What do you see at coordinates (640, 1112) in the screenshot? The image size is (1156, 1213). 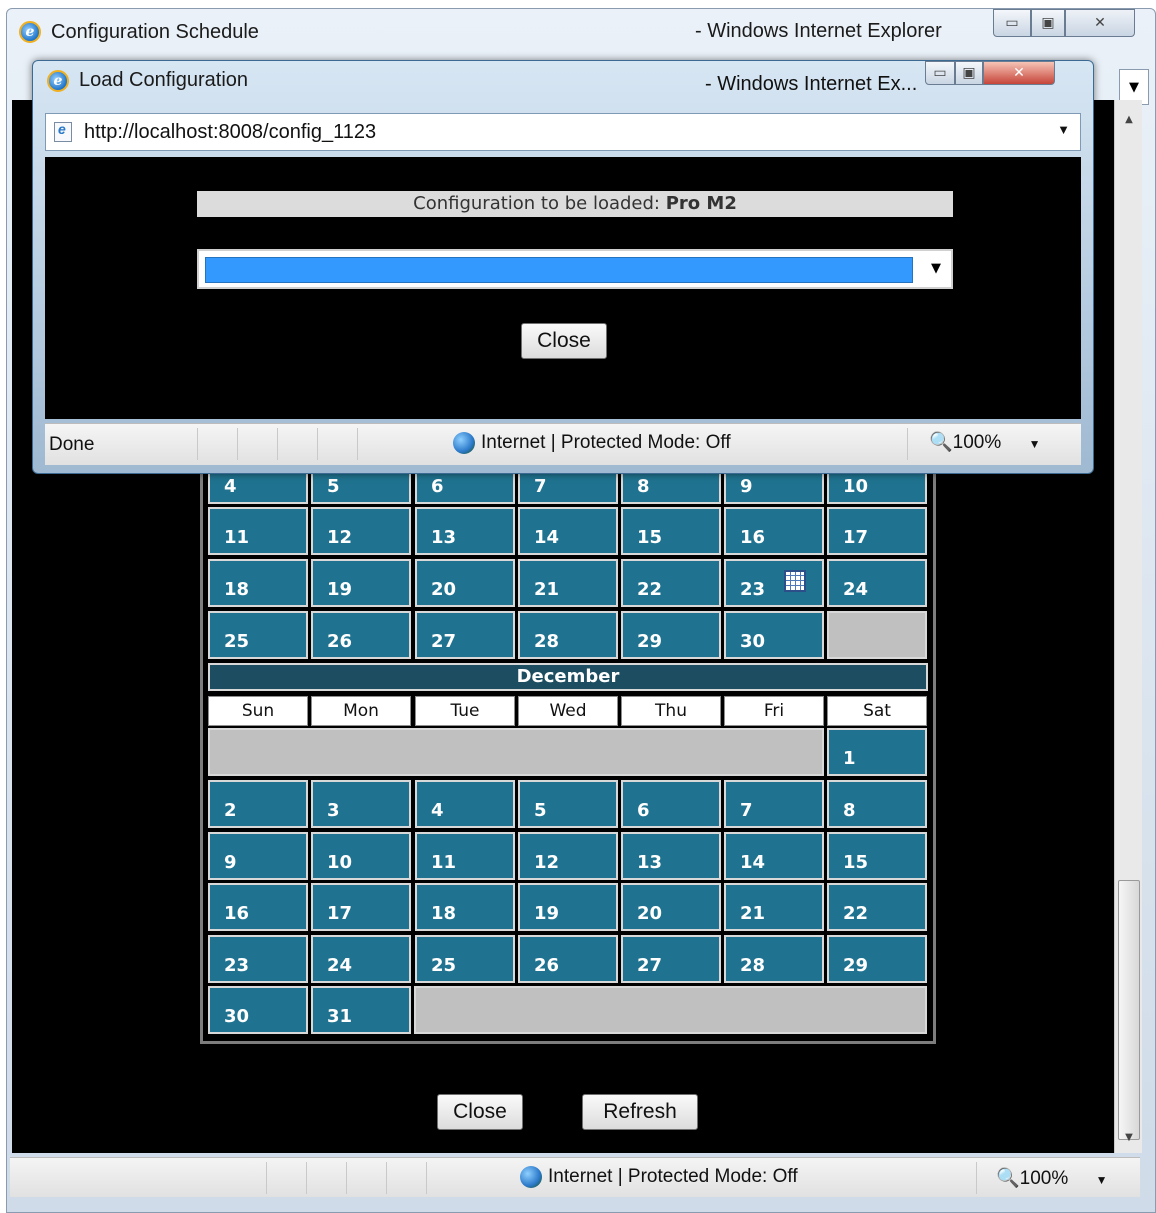 I see `refresh-button: Refresh` at bounding box center [640, 1112].